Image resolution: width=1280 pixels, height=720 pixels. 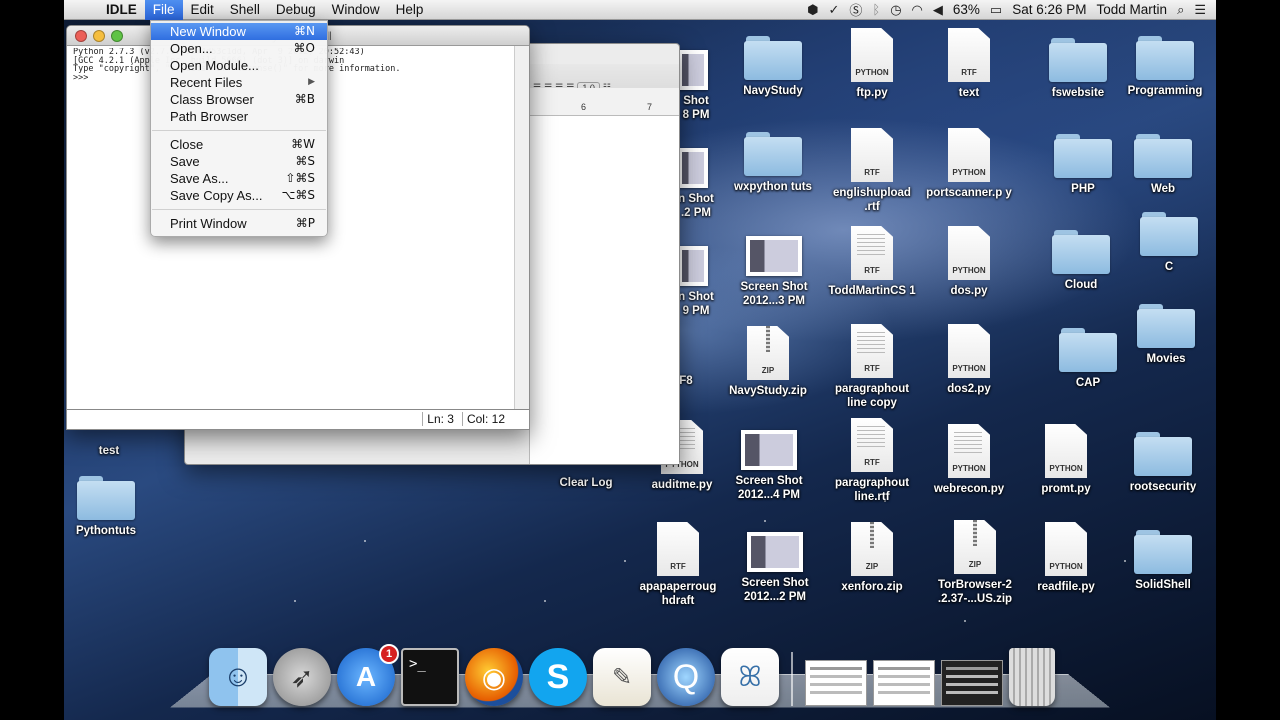 What do you see at coordinates (1049, 9) in the screenshot?
I see `clock: Sat 6:26 PM` at bounding box center [1049, 9].